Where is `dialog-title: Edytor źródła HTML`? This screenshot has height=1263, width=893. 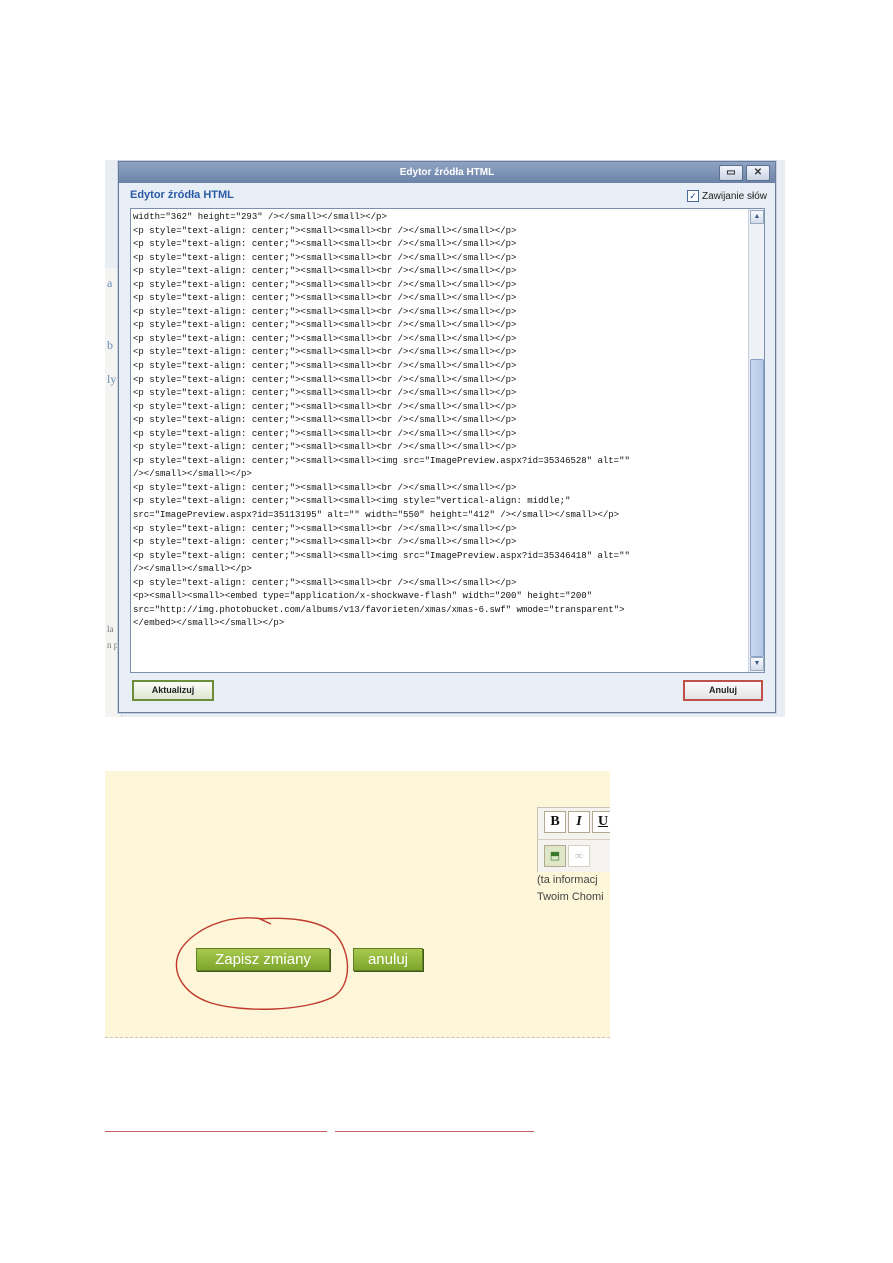 dialog-title: Edytor źródła HTML is located at coordinates (447, 172).